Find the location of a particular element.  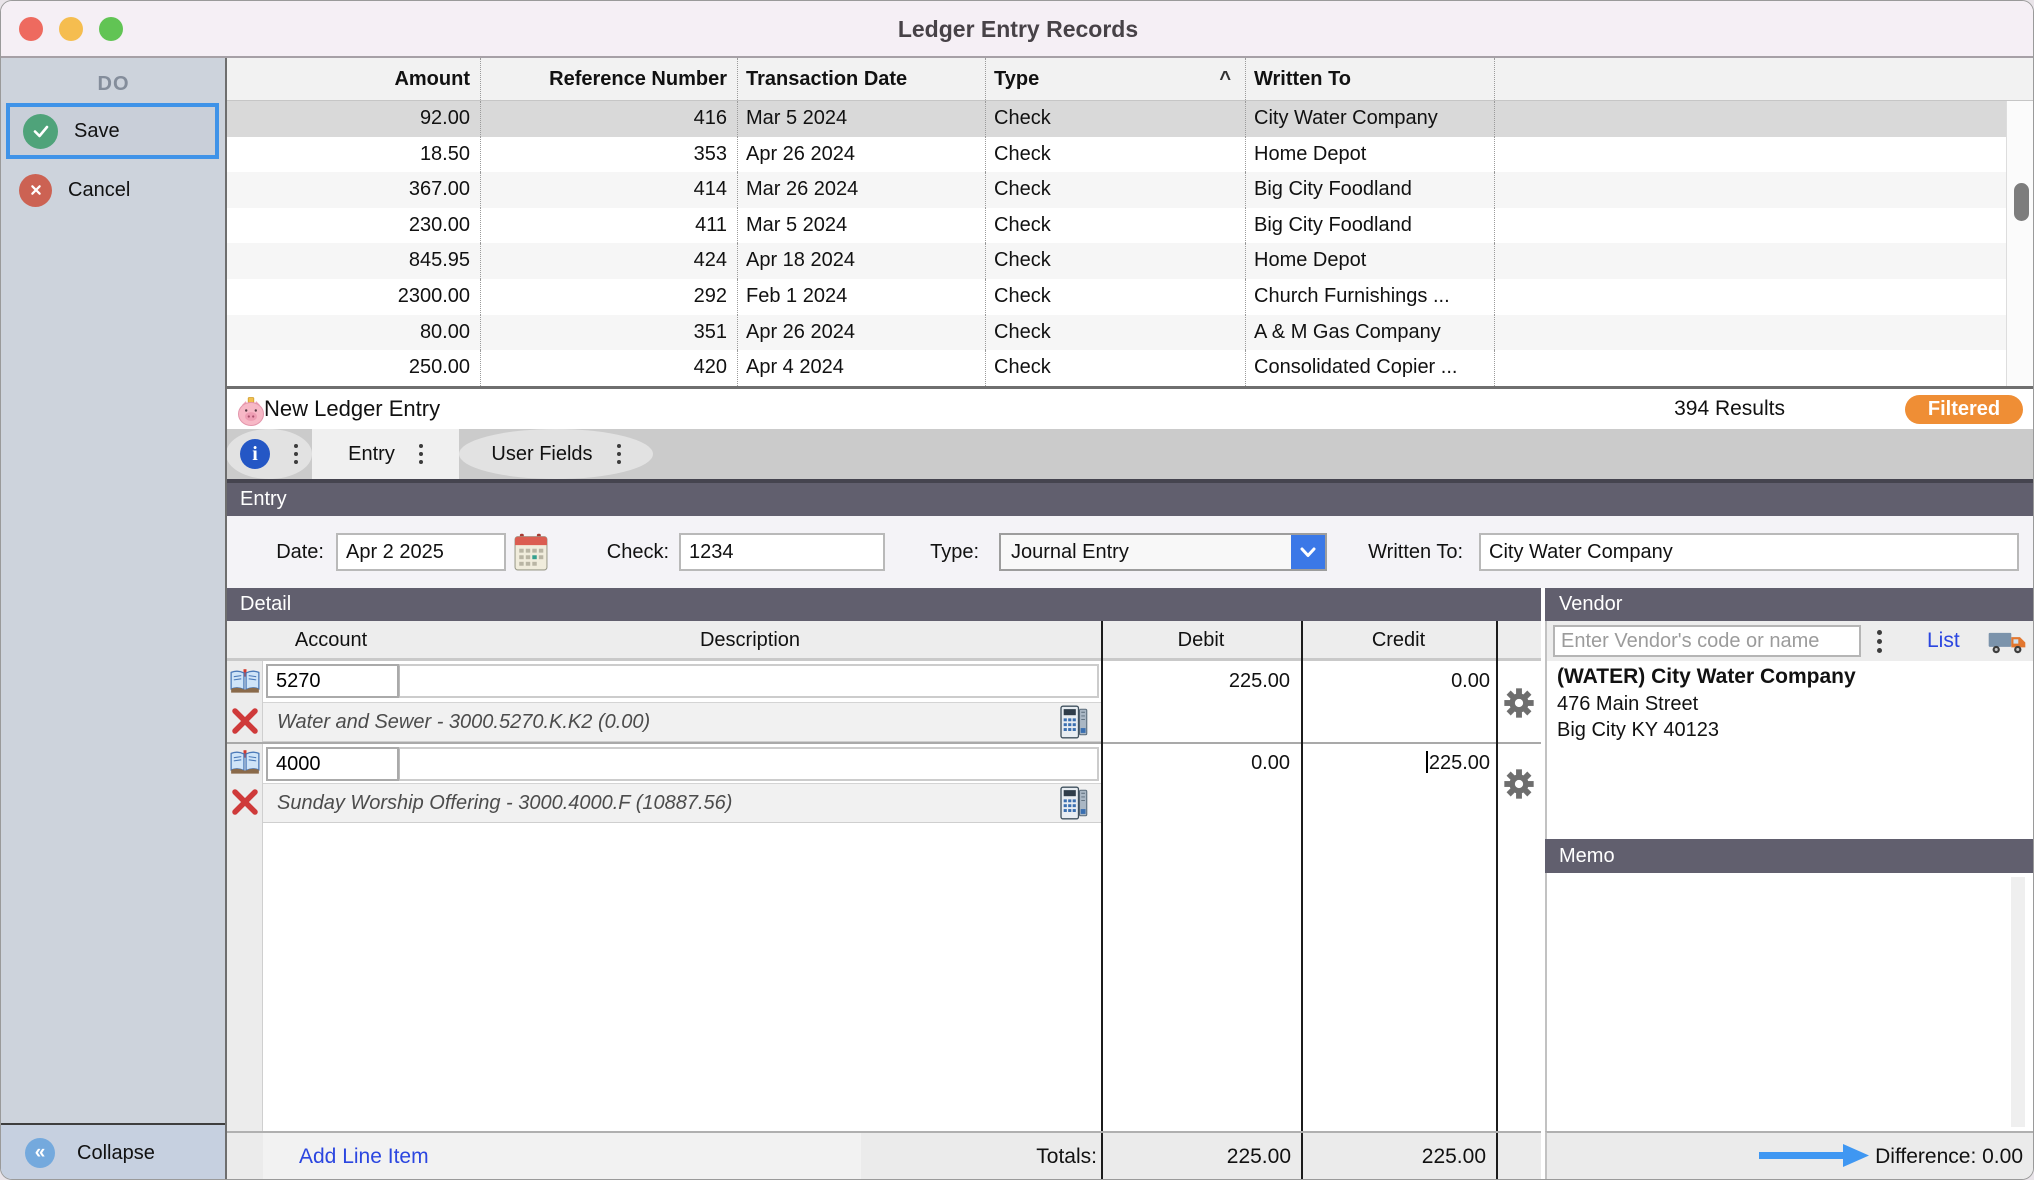

column-header-transaction-date: Transaction Date is located at coordinates (862, 79).